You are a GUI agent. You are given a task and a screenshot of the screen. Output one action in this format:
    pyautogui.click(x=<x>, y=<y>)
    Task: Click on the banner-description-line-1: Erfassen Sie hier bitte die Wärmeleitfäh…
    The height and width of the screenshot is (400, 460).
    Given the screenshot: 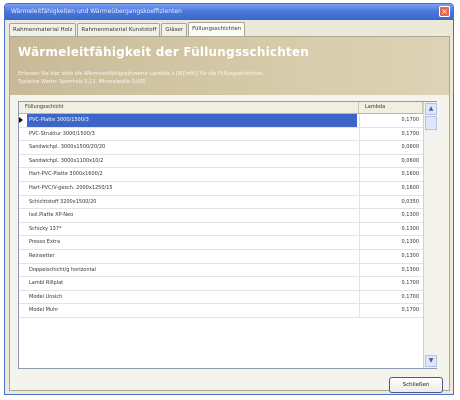 What is the action you would take?
    pyautogui.click(x=141, y=74)
    